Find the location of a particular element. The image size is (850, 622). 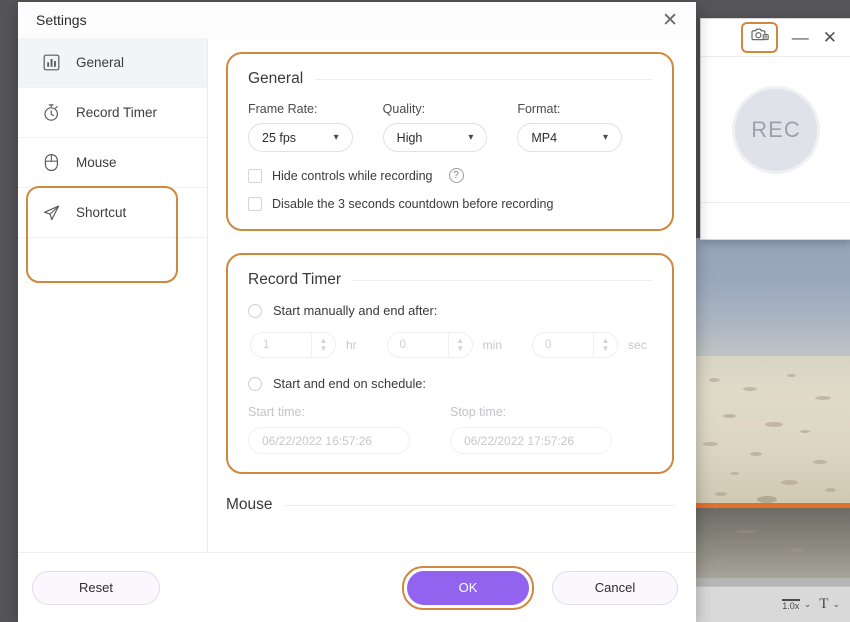

recorder-minimize-button: — is located at coordinates (800, 37).